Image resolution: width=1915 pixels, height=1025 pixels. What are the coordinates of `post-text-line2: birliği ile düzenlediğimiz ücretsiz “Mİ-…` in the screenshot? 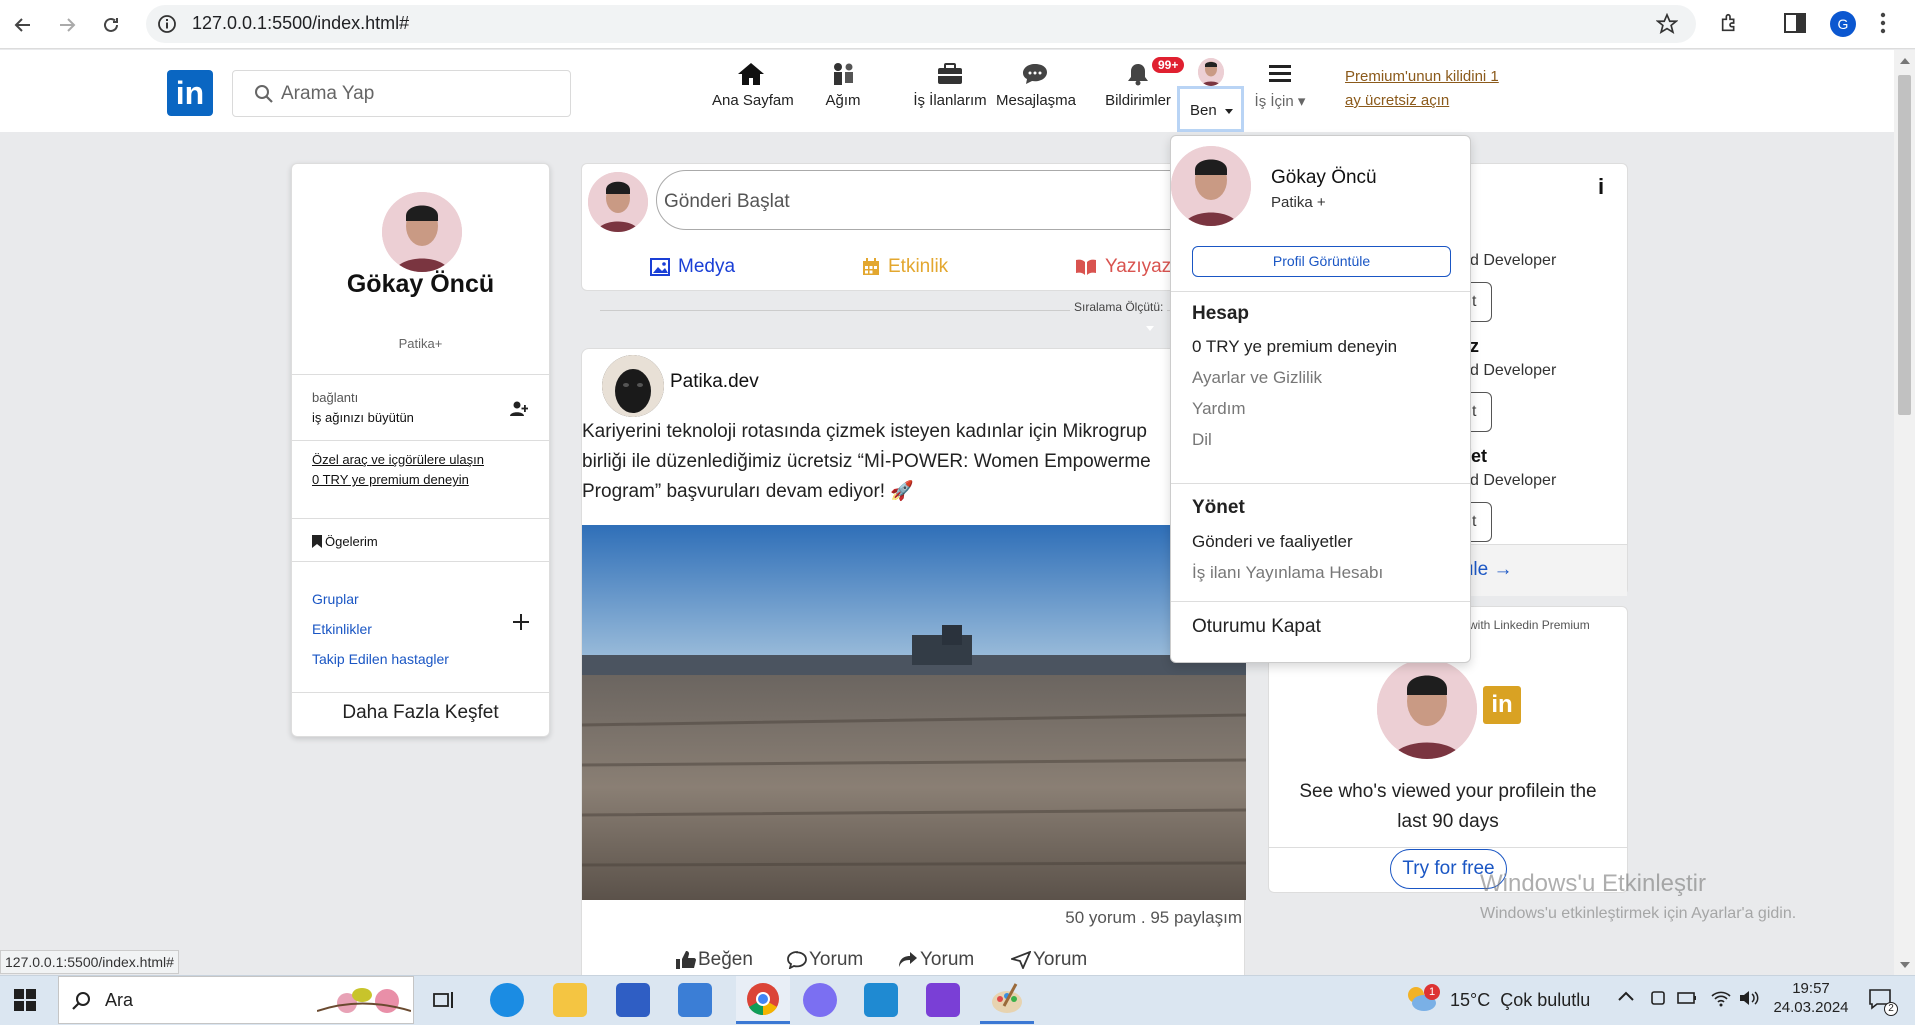 It's located at (866, 461).